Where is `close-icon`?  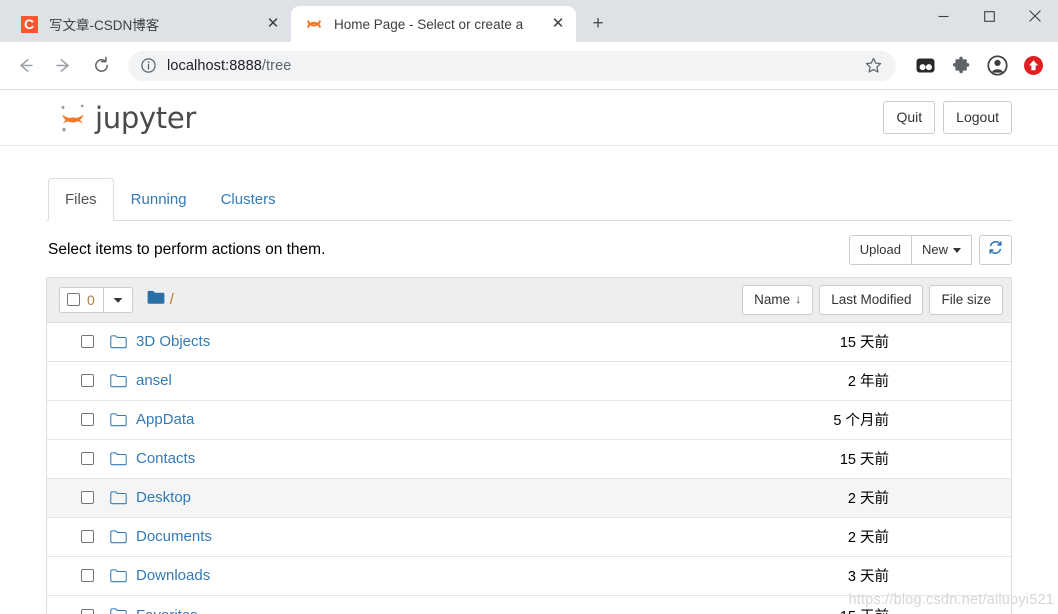 close-icon is located at coordinates (1035, 16).